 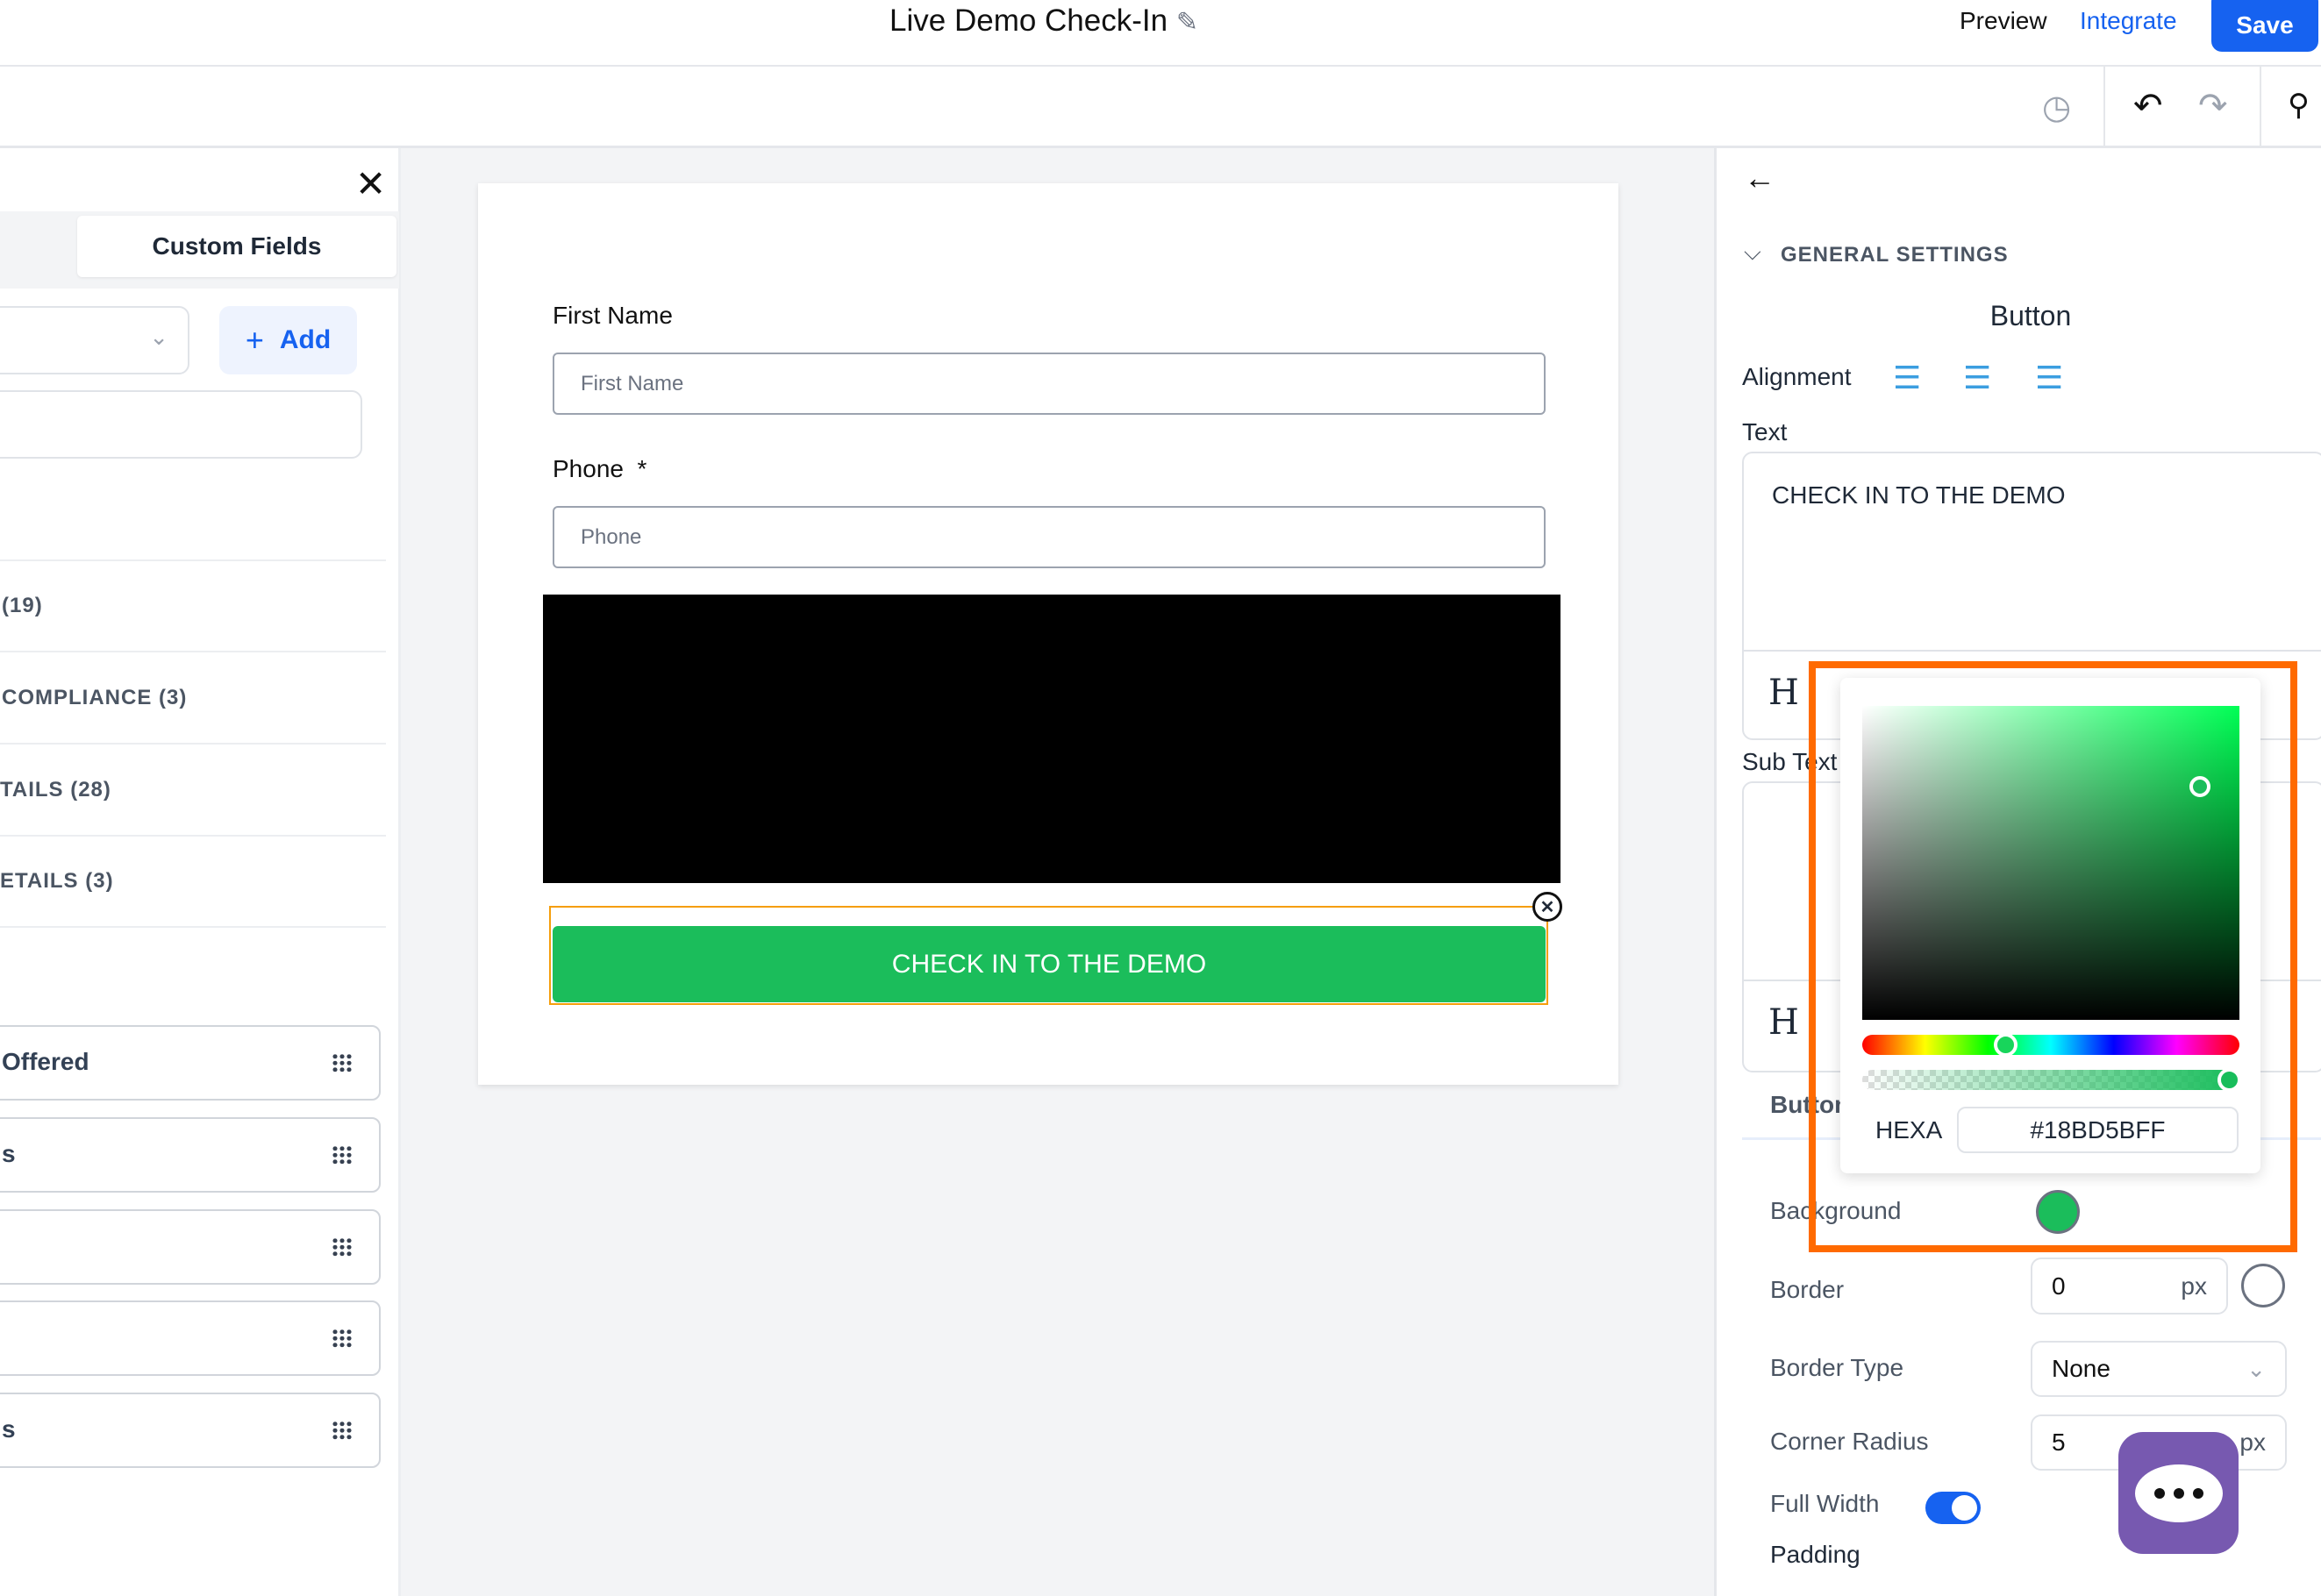 What do you see at coordinates (2032, 651) in the screenshot?
I see `editor-toolbar-divider` at bounding box center [2032, 651].